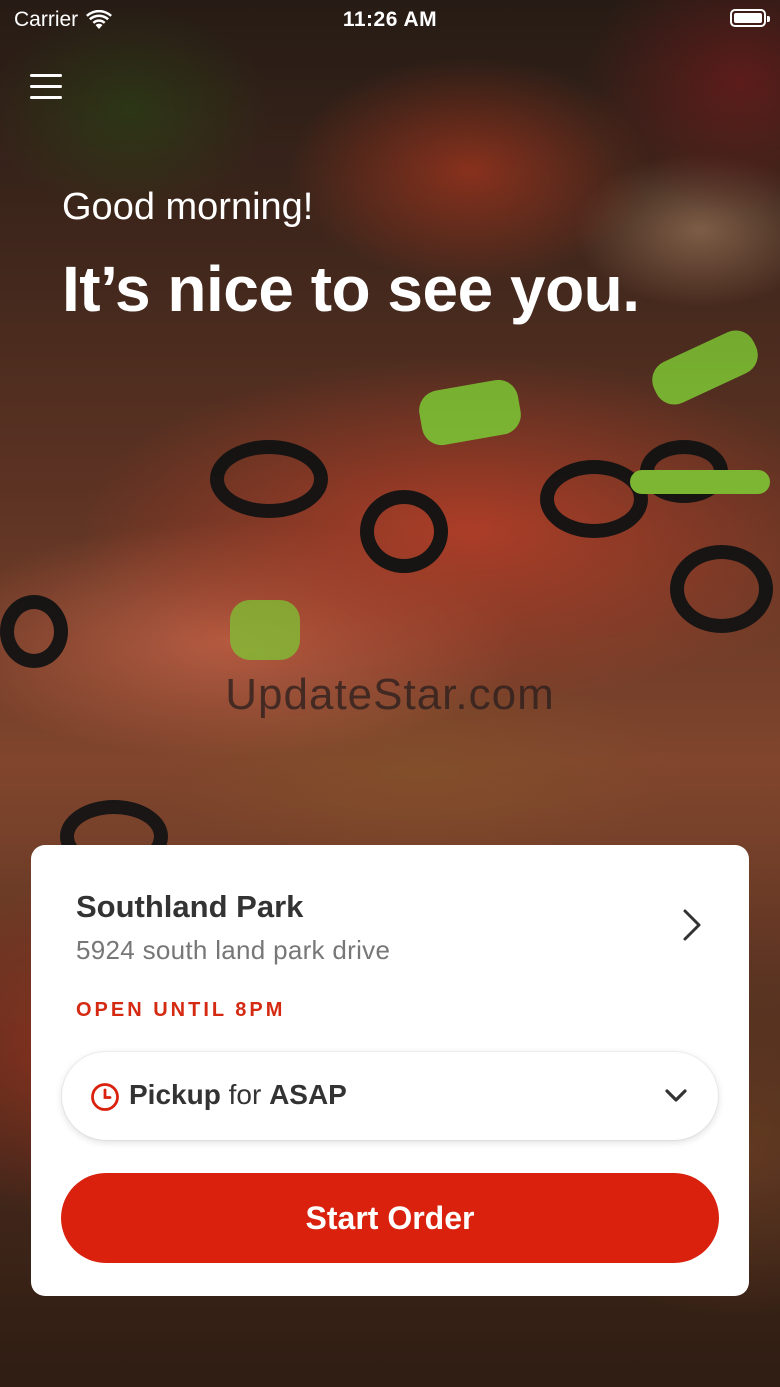 Image resolution: width=780 pixels, height=1387 pixels. Describe the element at coordinates (181, 1010) in the screenshot. I see `store-hours-badge: OPEN UNTIL 8PM` at that location.